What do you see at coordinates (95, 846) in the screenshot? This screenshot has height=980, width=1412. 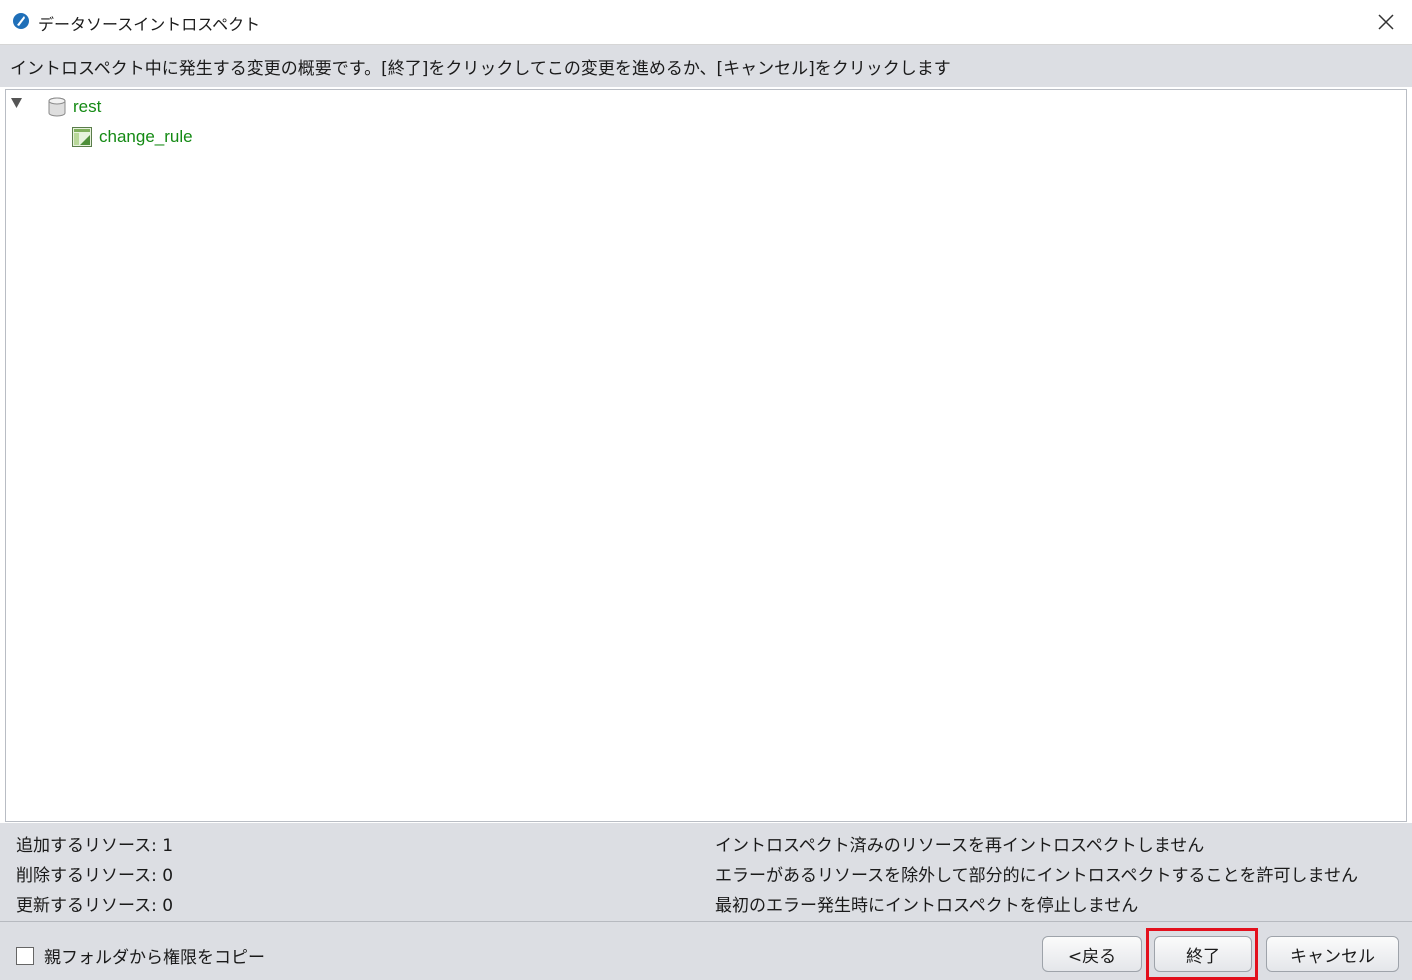 I see `stat-add: 追加するリソース: 1` at bounding box center [95, 846].